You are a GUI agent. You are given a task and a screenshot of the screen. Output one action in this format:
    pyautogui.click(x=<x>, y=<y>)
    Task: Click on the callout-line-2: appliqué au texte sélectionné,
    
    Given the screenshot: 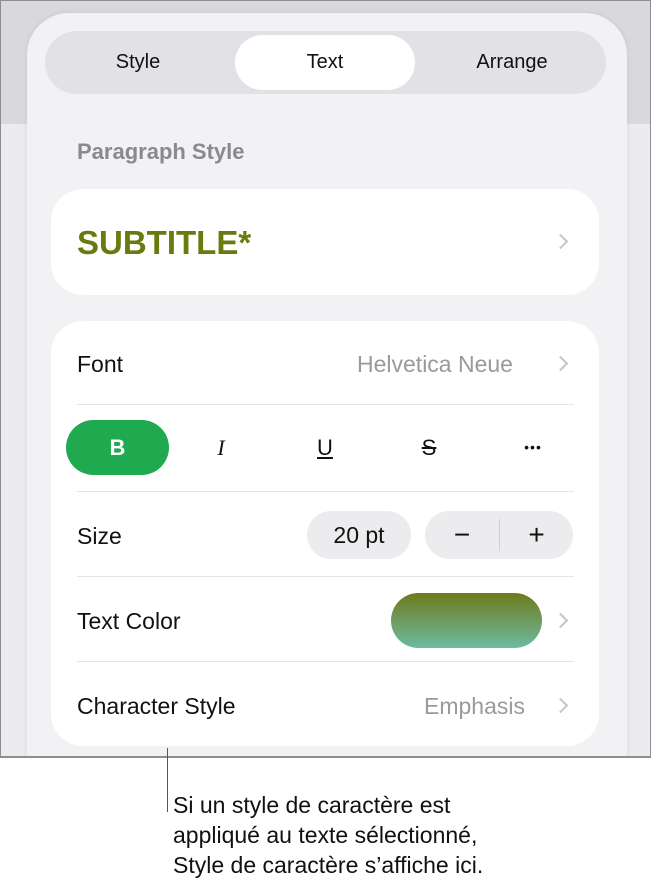 What is the action you would take?
    pyautogui.click(x=325, y=835)
    